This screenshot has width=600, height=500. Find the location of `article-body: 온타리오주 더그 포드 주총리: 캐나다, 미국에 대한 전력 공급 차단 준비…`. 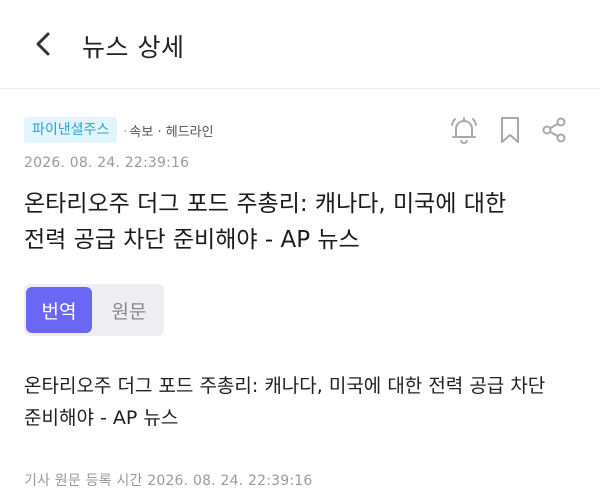

article-body: 온타리오주 더그 포드 주총리: 캐나다, 미국에 대한 전력 공급 차단 준비… is located at coordinates (299, 402).